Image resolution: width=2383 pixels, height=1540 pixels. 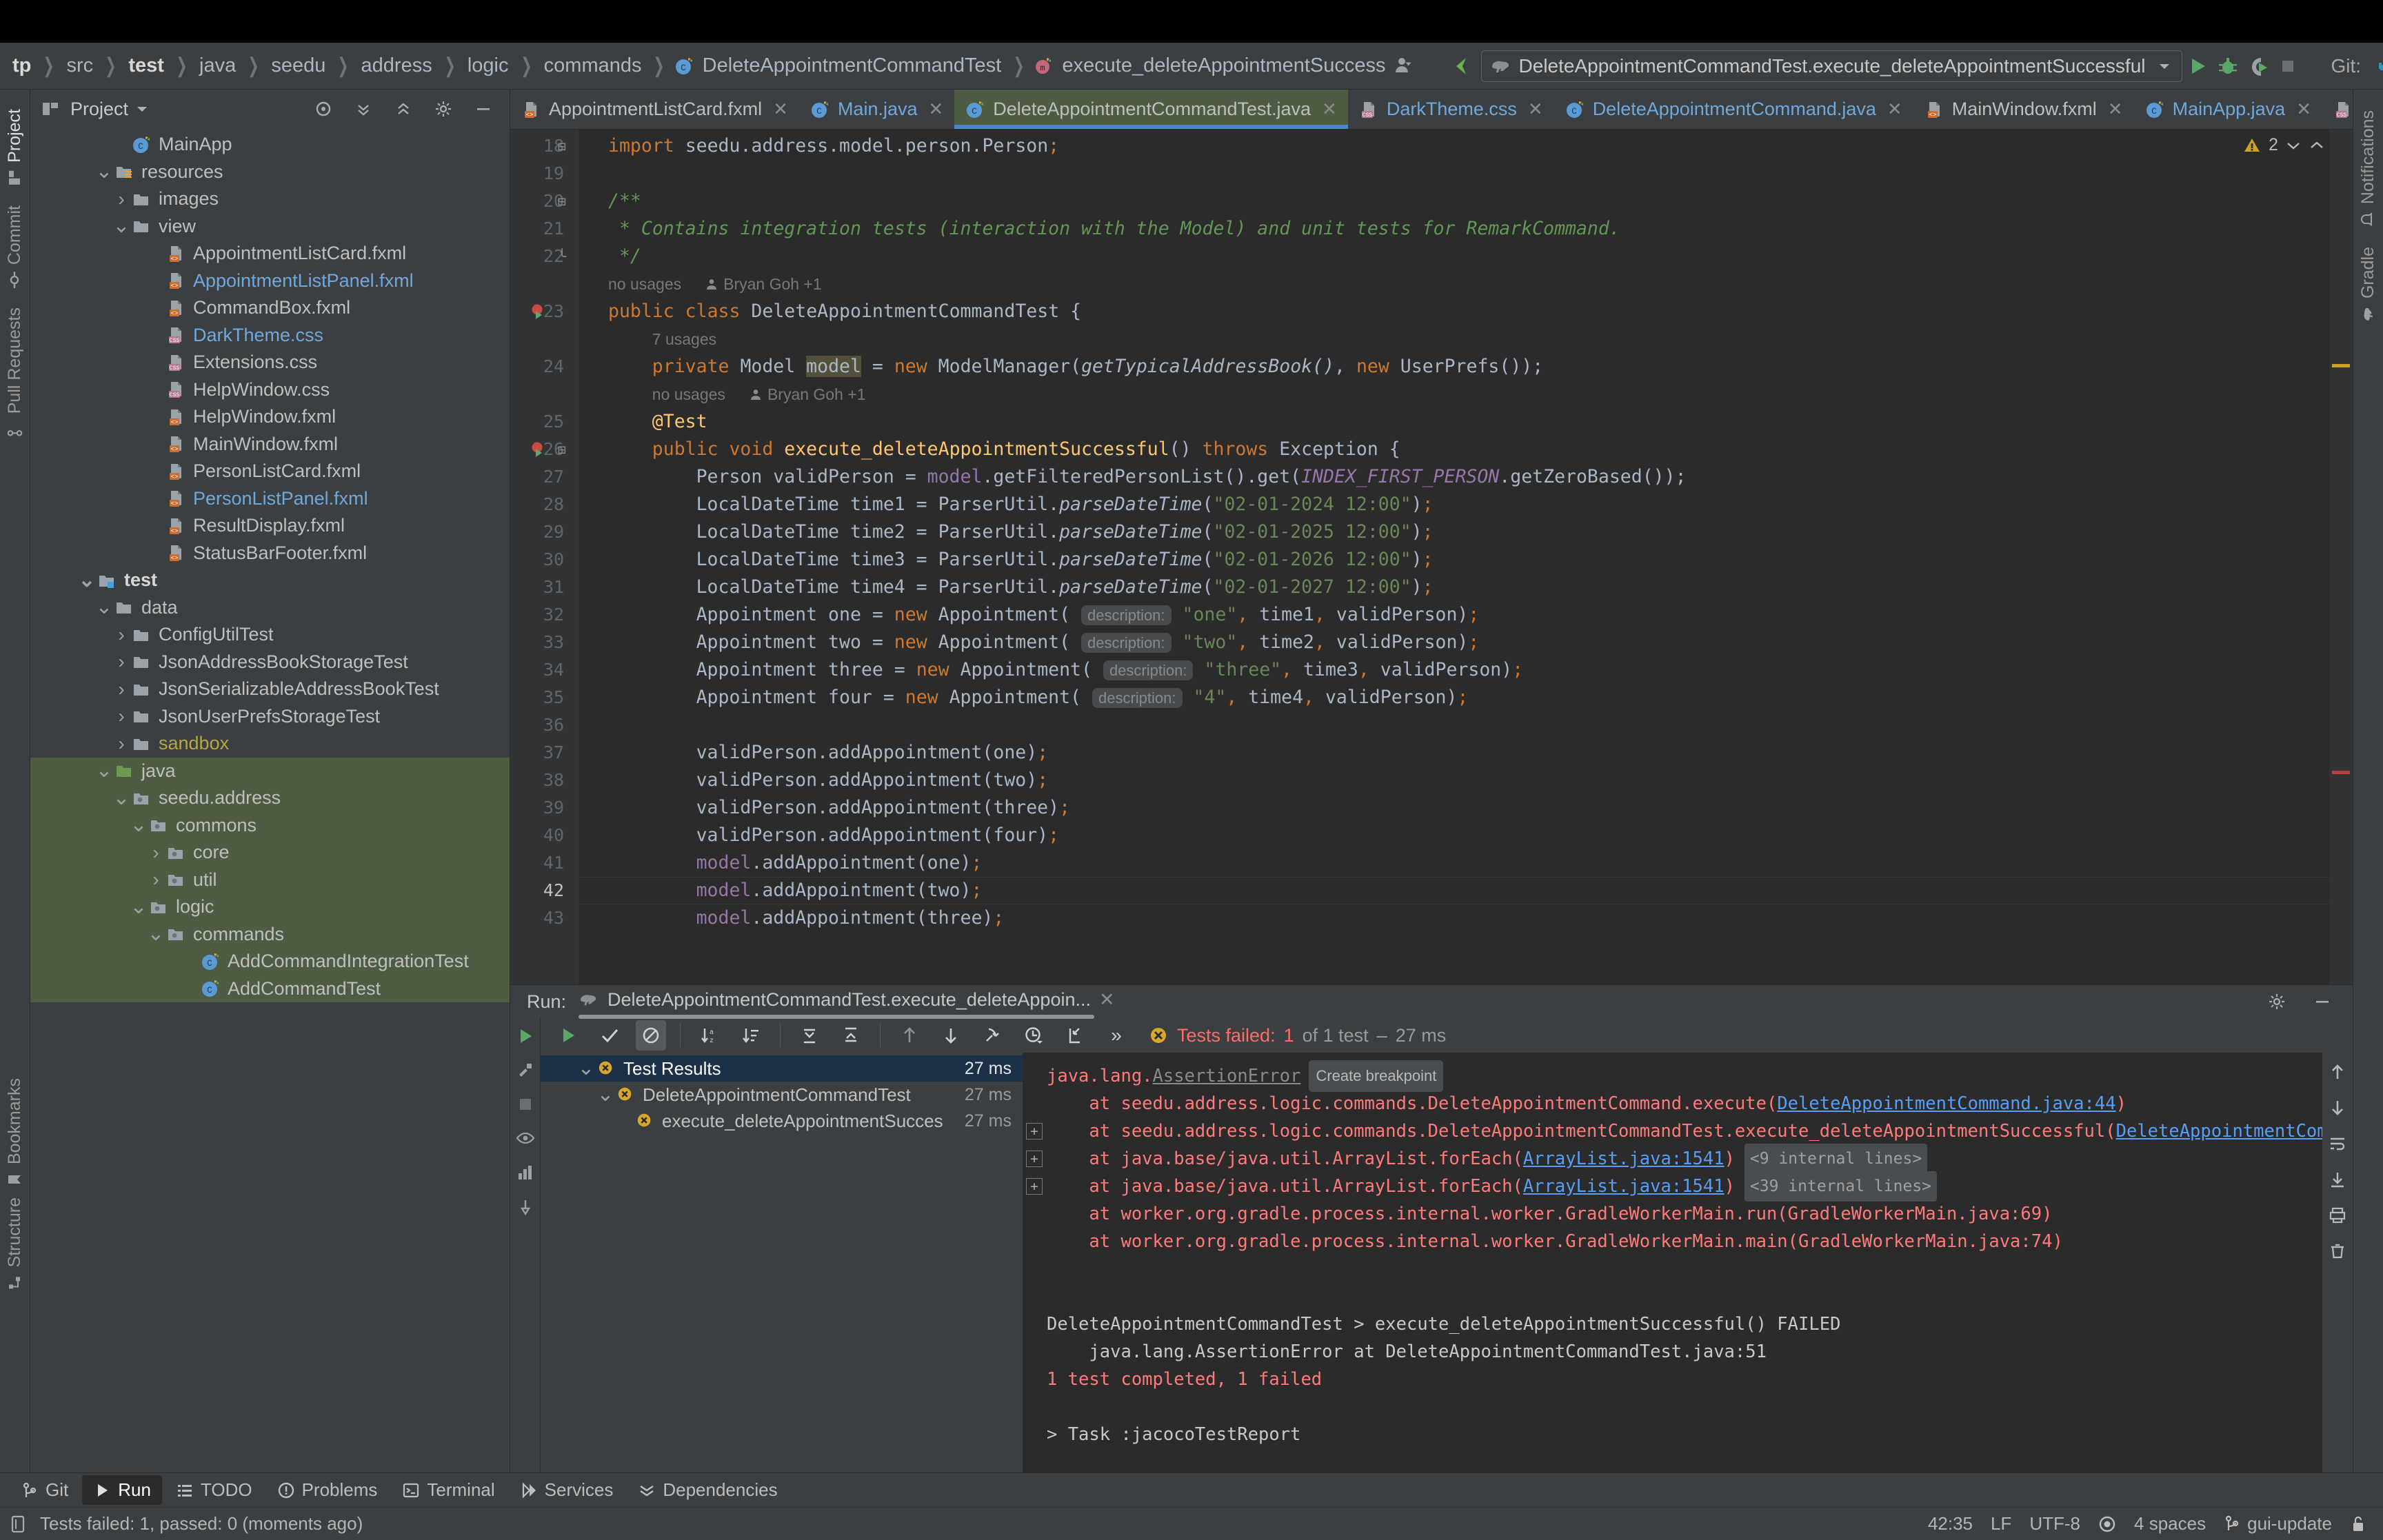 What do you see at coordinates (1034, 1131) in the screenshot?
I see `expand-internal-lines-icon: +` at bounding box center [1034, 1131].